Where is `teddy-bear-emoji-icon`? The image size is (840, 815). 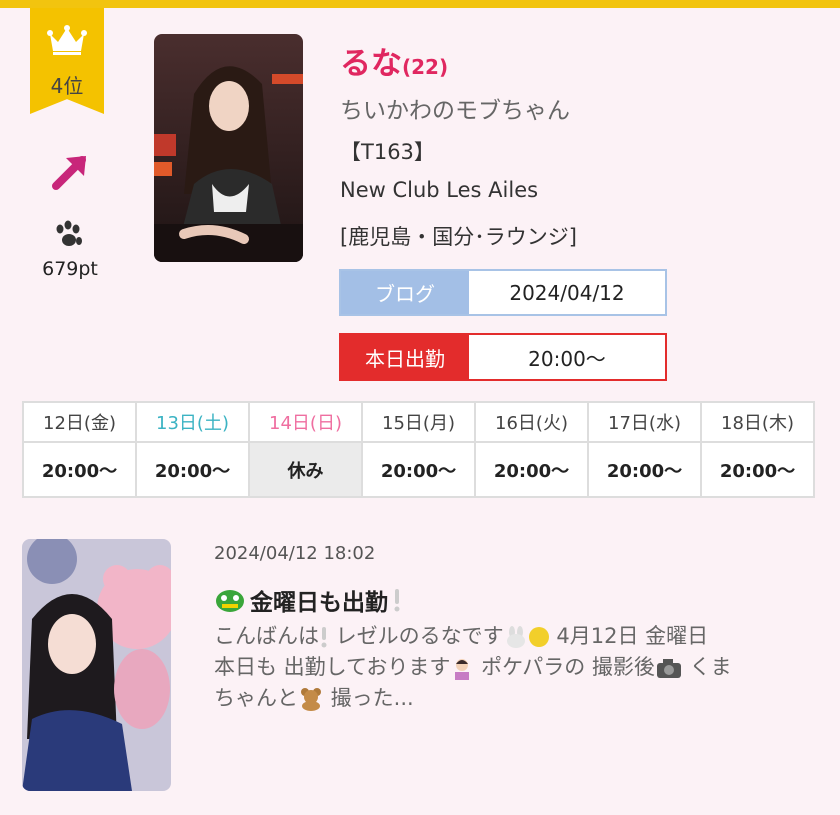 teddy-bear-emoji-icon is located at coordinates (311, 699).